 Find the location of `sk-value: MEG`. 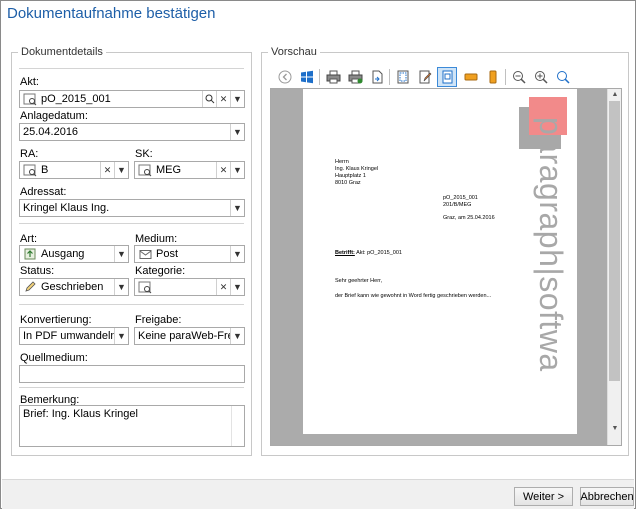

sk-value: MEG is located at coordinates (169, 170).